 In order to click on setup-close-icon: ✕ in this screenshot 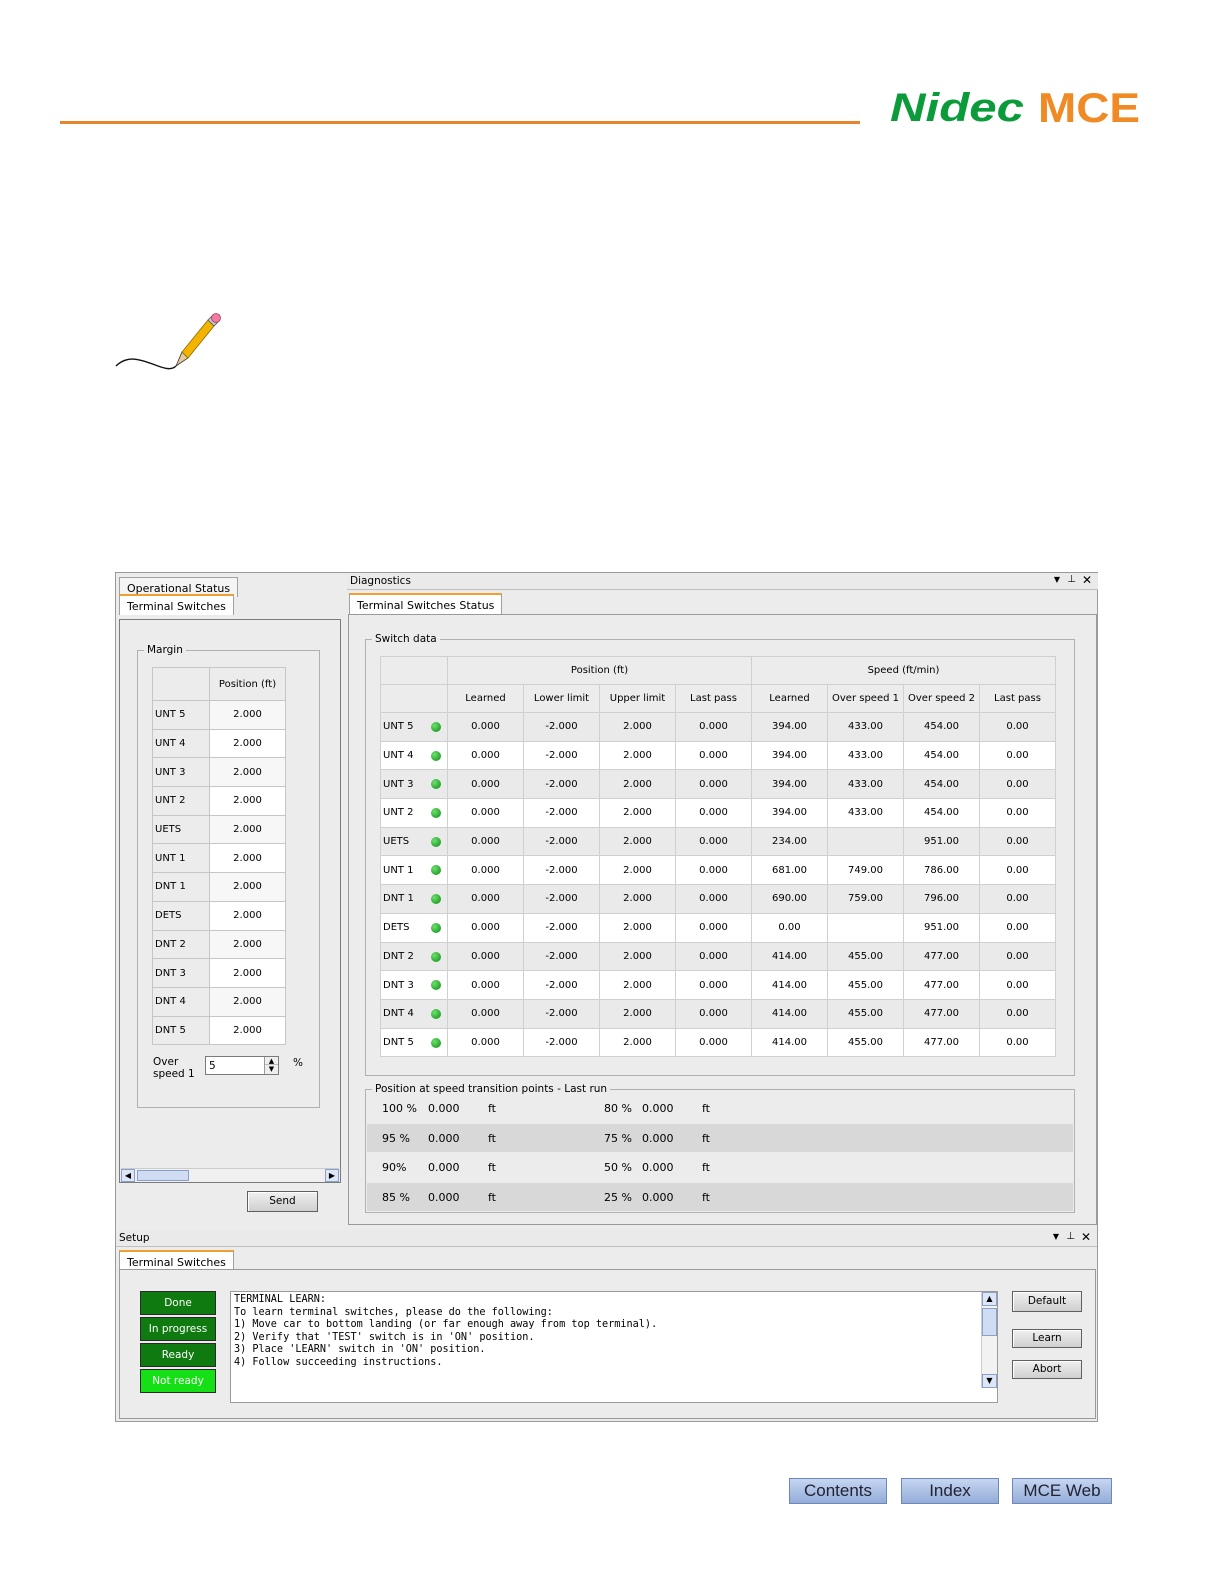, I will do `click(1086, 1237)`.